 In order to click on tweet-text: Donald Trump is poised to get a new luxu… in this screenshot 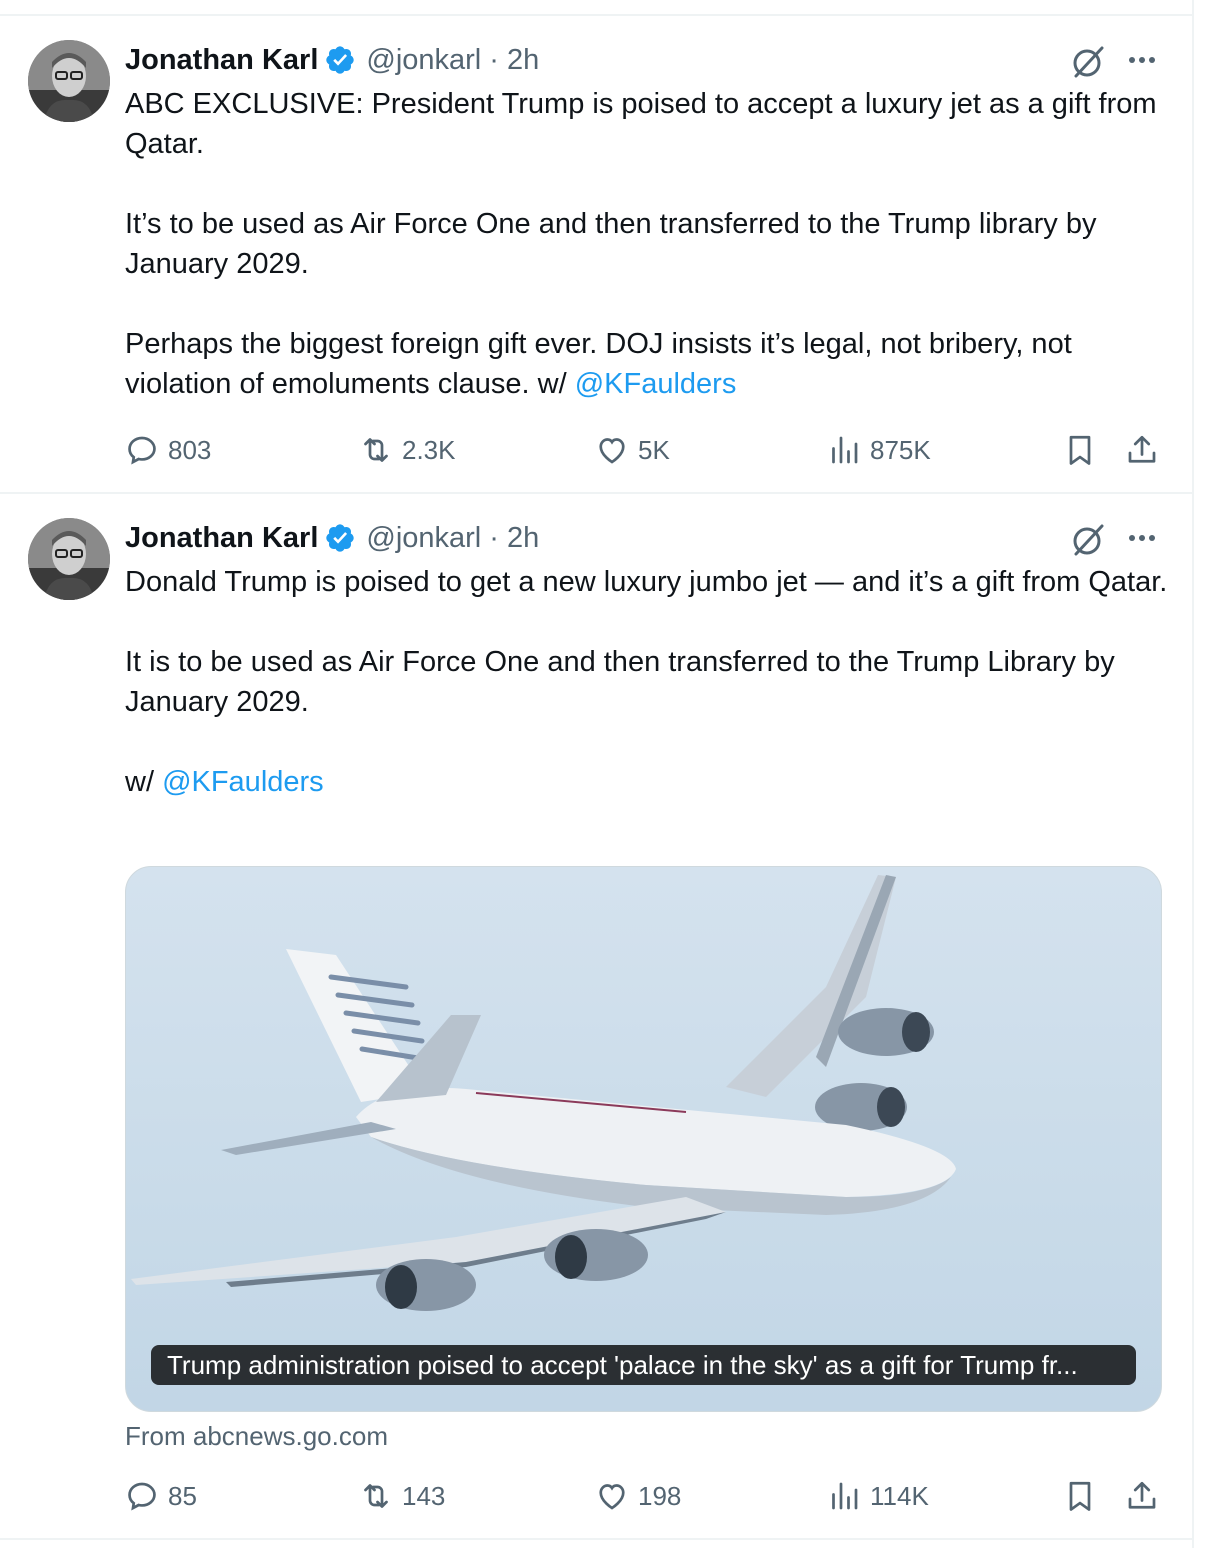, I will do `click(650, 682)`.